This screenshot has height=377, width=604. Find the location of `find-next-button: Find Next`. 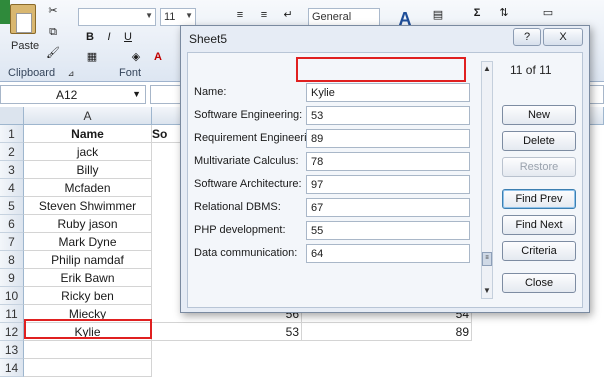

find-next-button: Find Next is located at coordinates (539, 225).